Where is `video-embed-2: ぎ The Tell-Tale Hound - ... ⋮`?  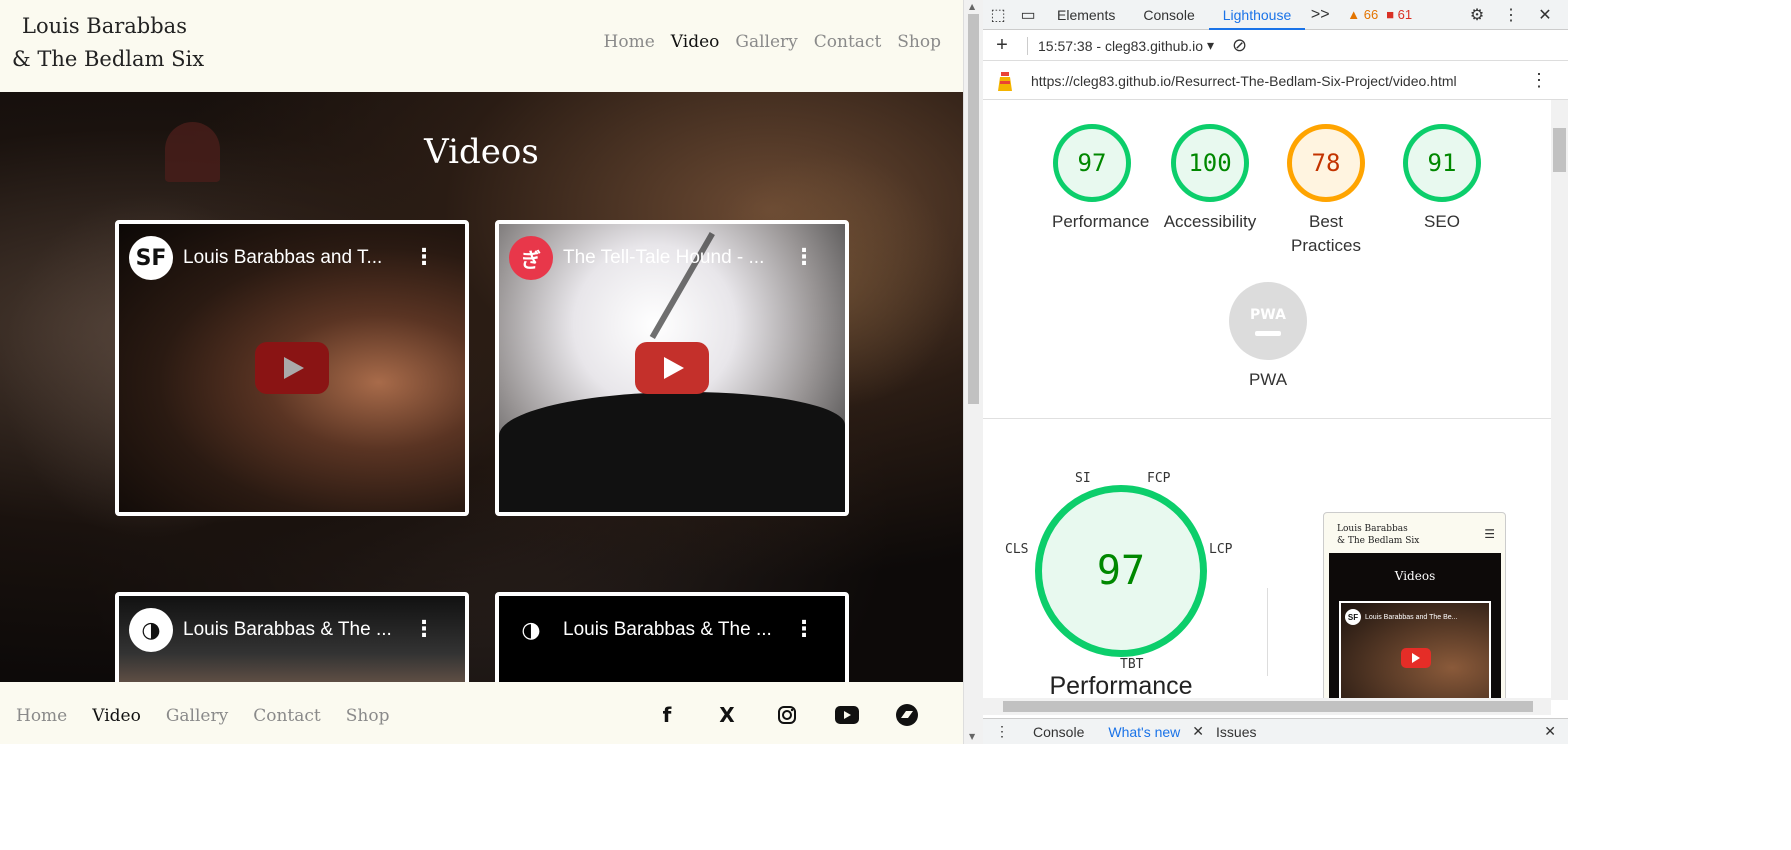
video-embed-2: ぎ The Tell-Tale Hound - ... ⋮ is located at coordinates (672, 368).